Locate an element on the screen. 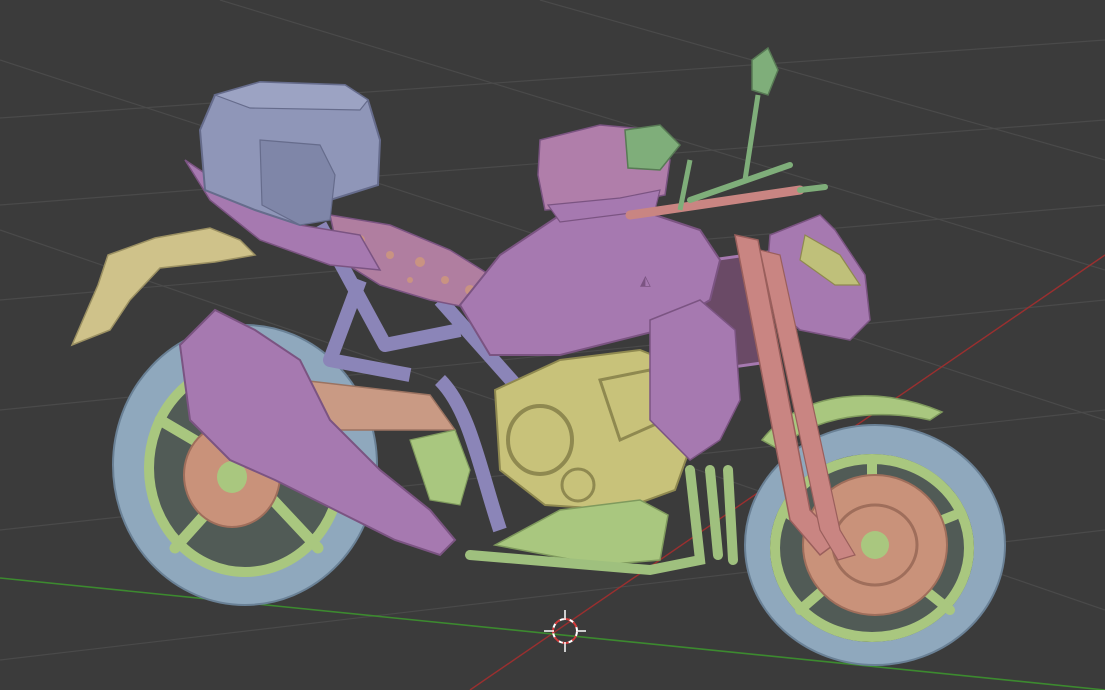  tank-logo-icon: ◭ is located at coordinates (645, 281).